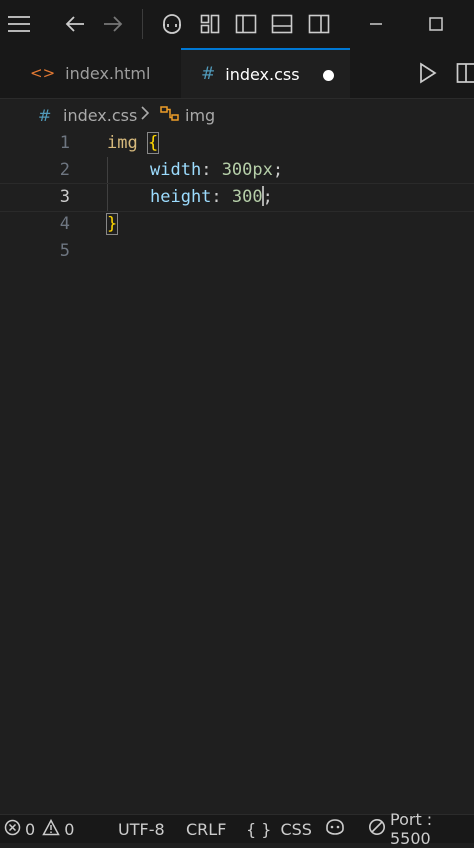  I want to click on symbol-class-icon, so click(170, 116).